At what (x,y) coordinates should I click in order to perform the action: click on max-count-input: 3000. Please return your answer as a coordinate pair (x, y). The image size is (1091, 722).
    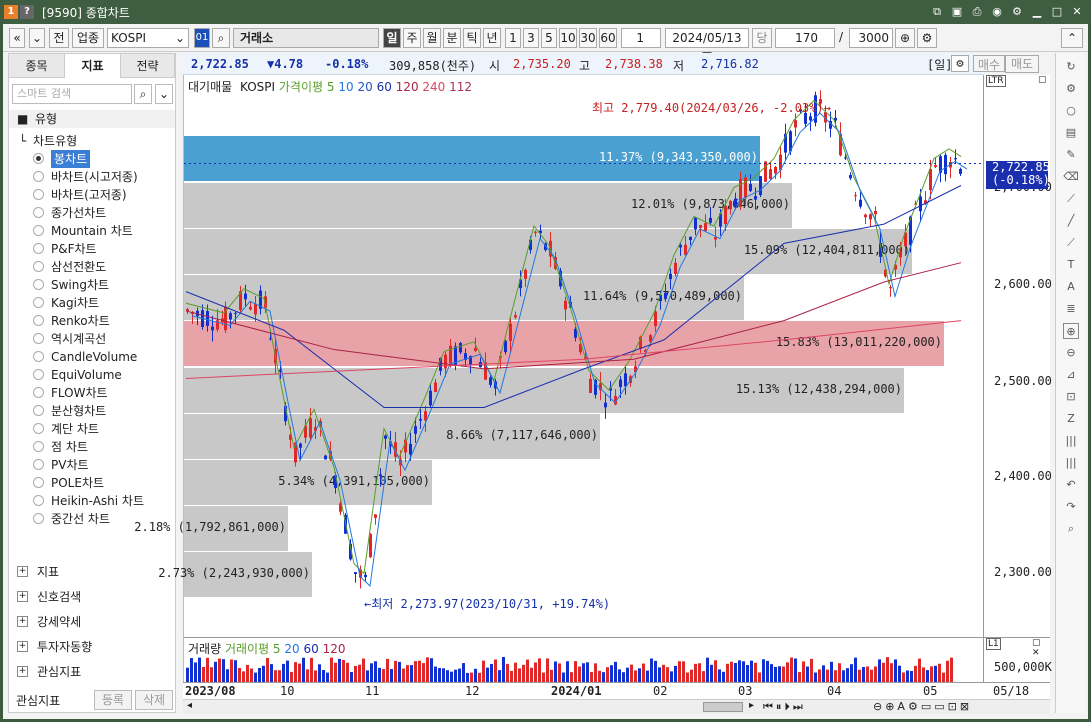
    Looking at the image, I should click on (871, 38).